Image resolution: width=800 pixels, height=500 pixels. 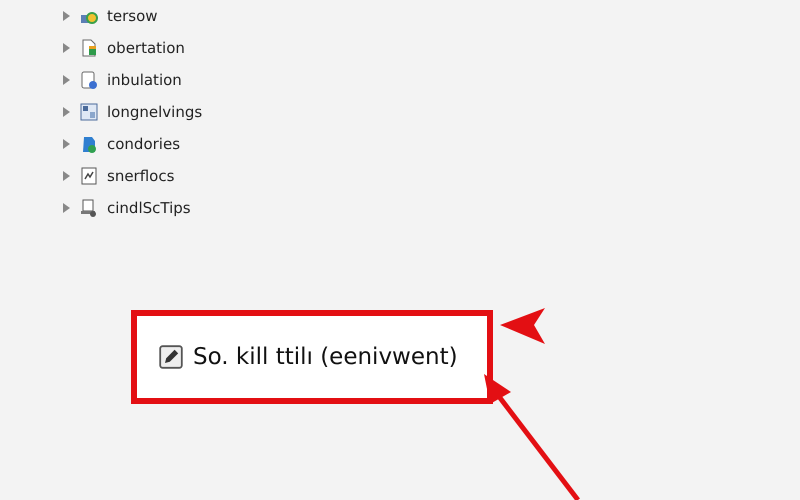 I want to click on tree-item: longnelvings, so click(x=431, y=112).